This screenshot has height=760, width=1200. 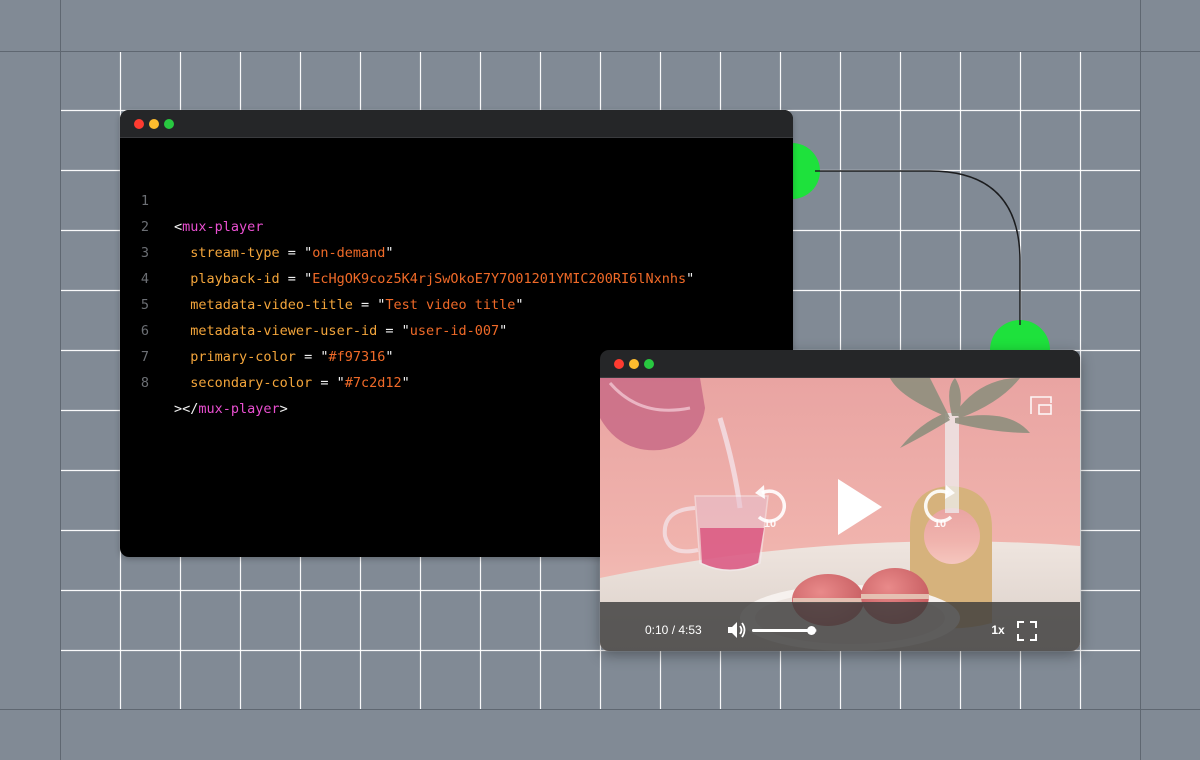 What do you see at coordinates (456, 328) in the screenshot?
I see `code-line: 6 primary-color = "#f97316"` at bounding box center [456, 328].